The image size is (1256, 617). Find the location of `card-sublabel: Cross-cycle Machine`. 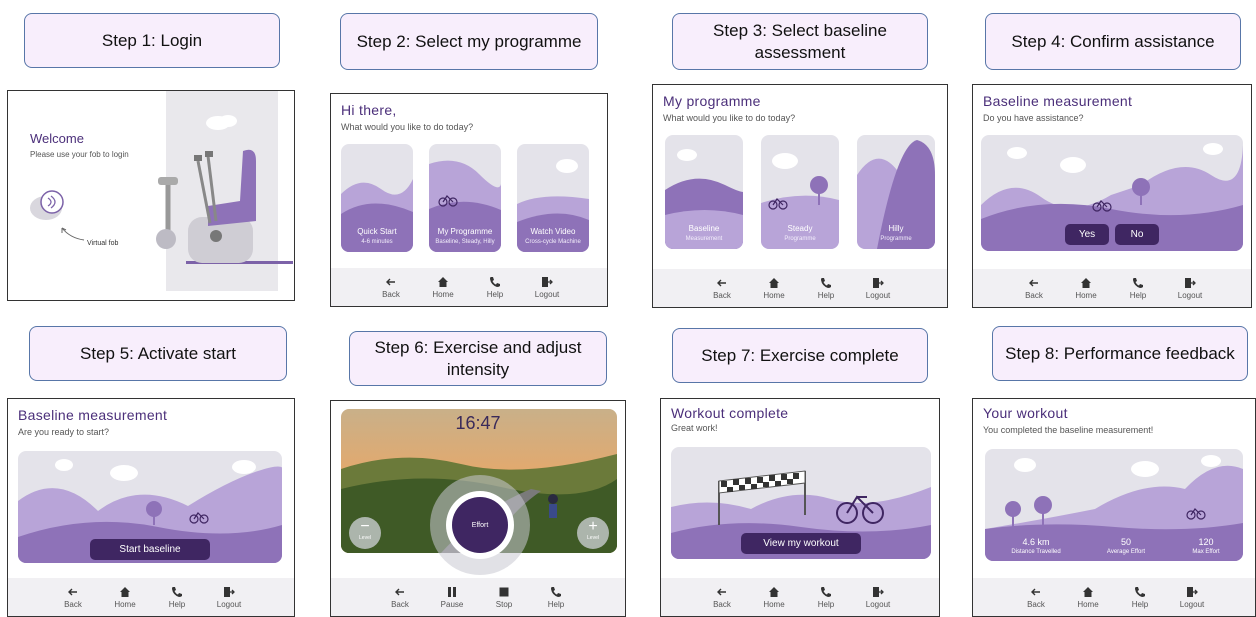

card-sublabel: Cross-cycle Machine is located at coordinates (553, 242).